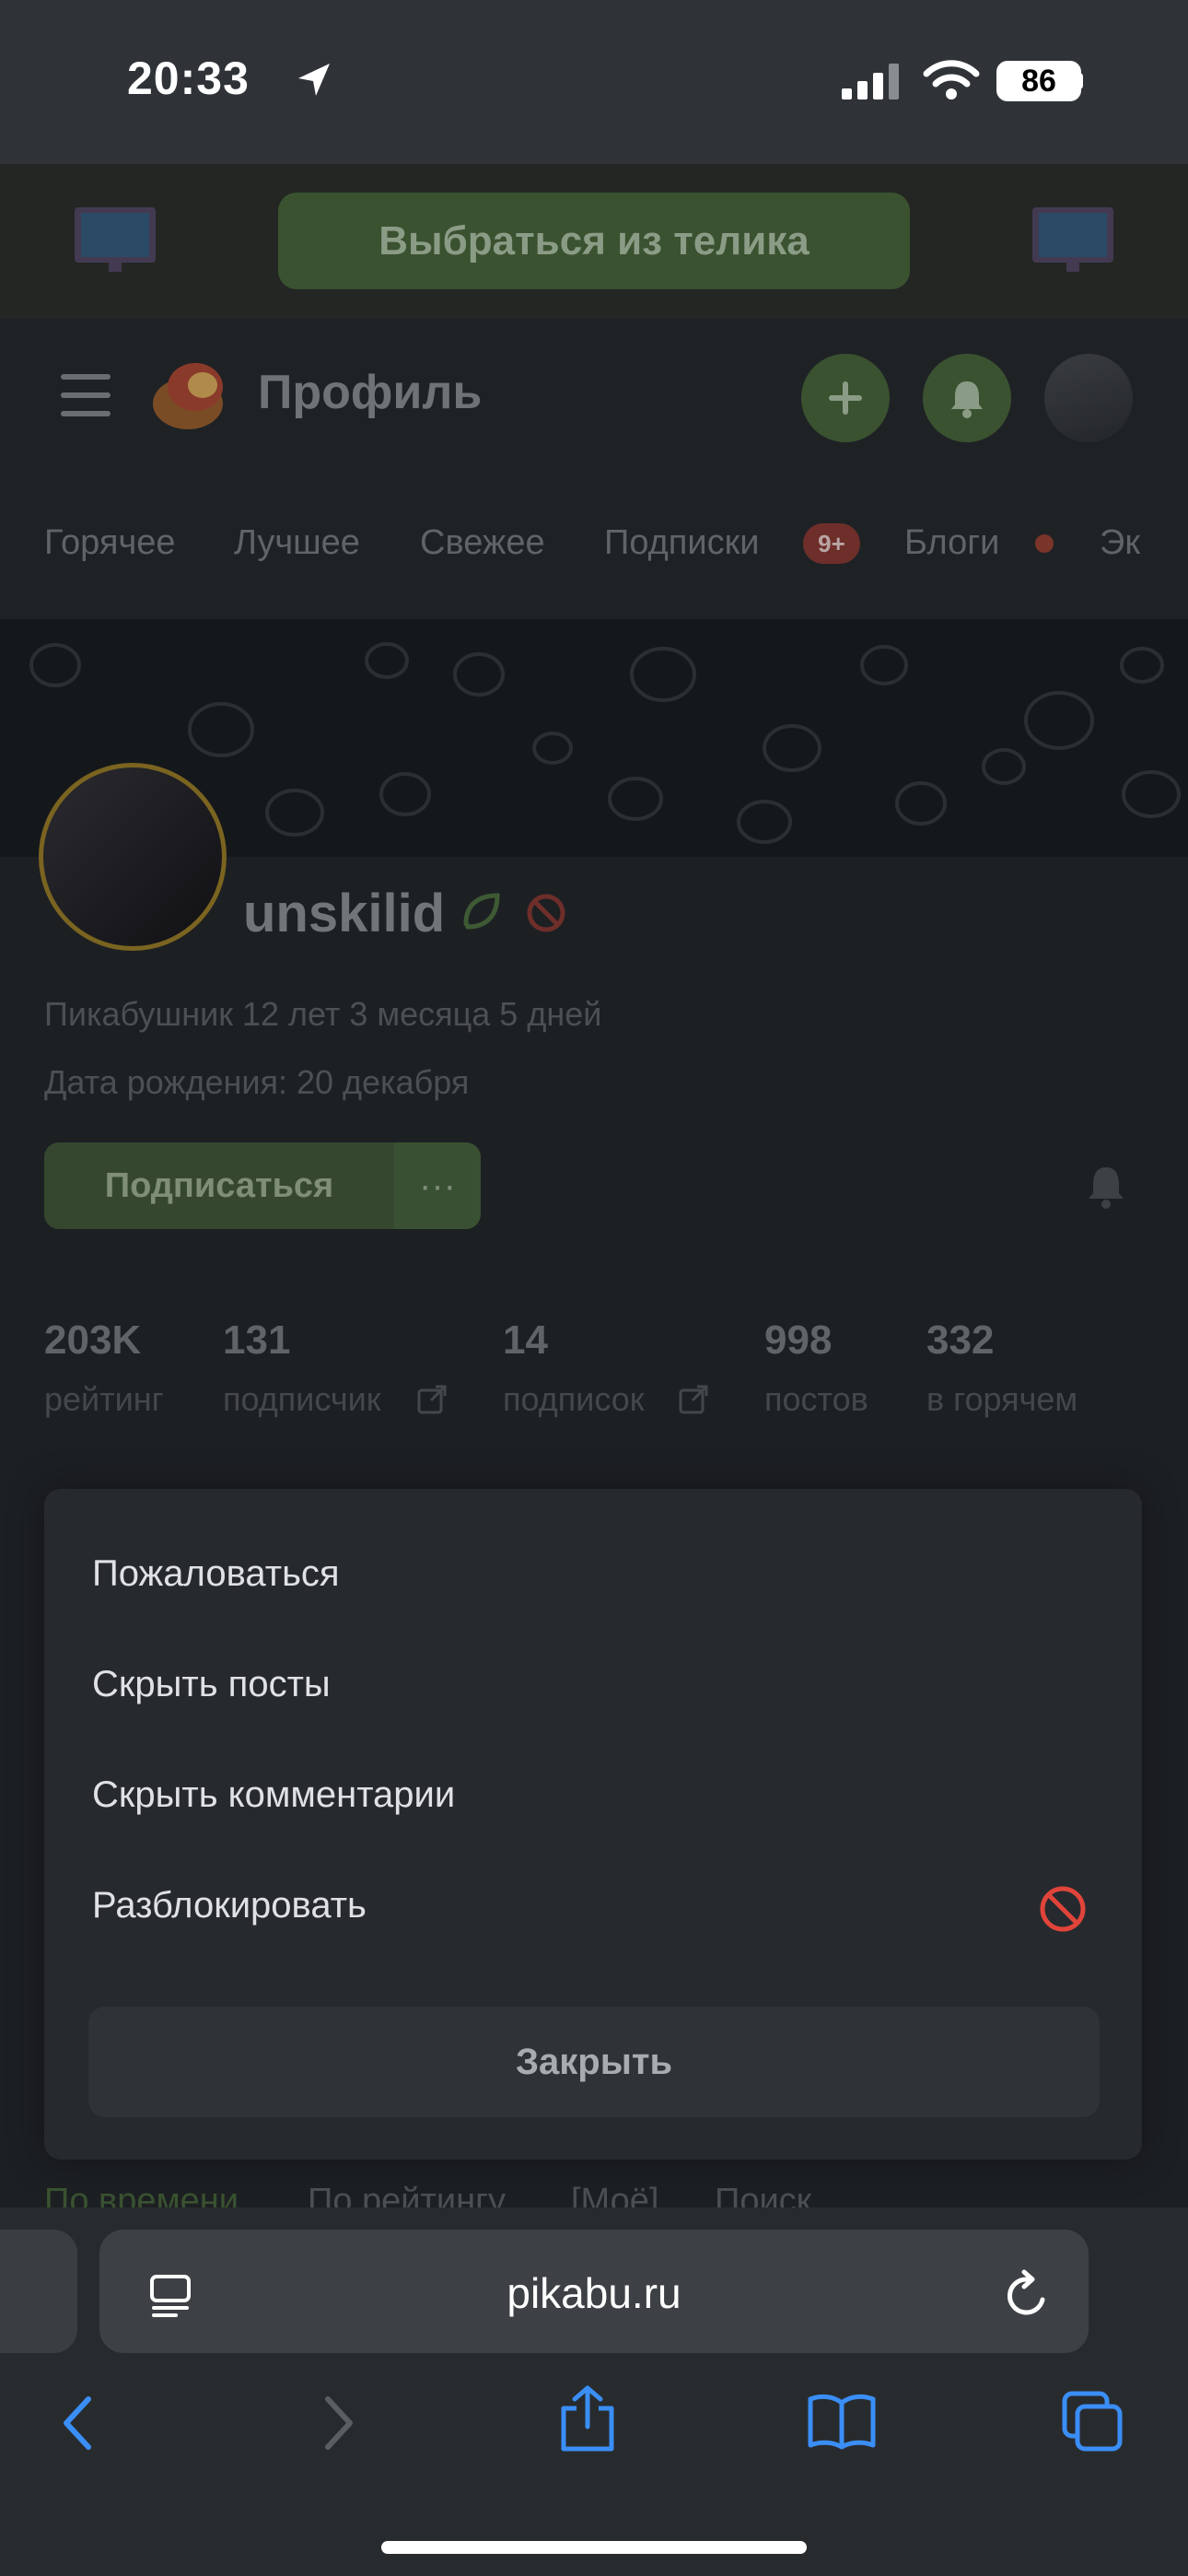 This screenshot has height=2576, width=1188. What do you see at coordinates (587, 2419) in the screenshot?
I see `share-icon` at bounding box center [587, 2419].